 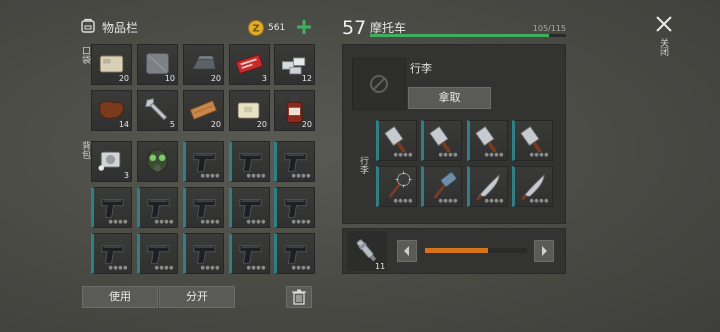 I want to click on close-icon, so click(x=664, y=24).